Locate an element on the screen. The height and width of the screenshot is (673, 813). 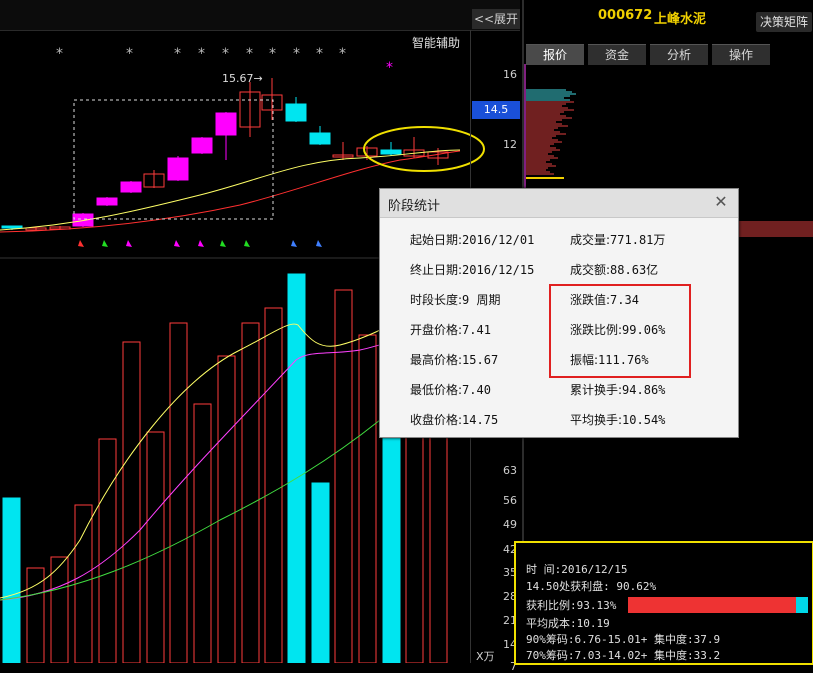
profit-ratio-bar is located at coordinates (718, 605).